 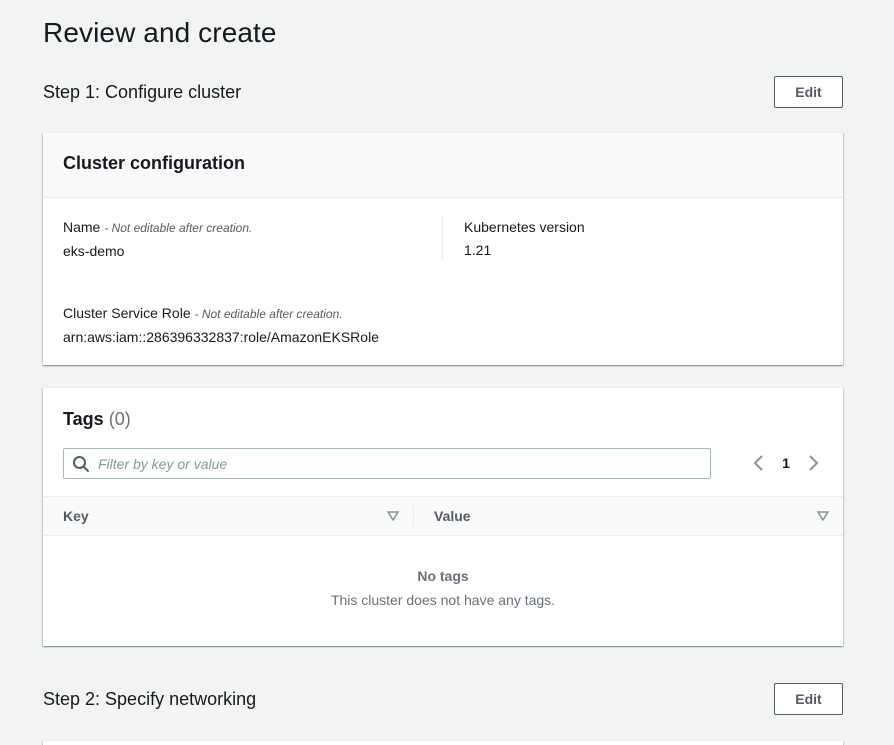 I want to click on chevron-left-icon, so click(x=758, y=463).